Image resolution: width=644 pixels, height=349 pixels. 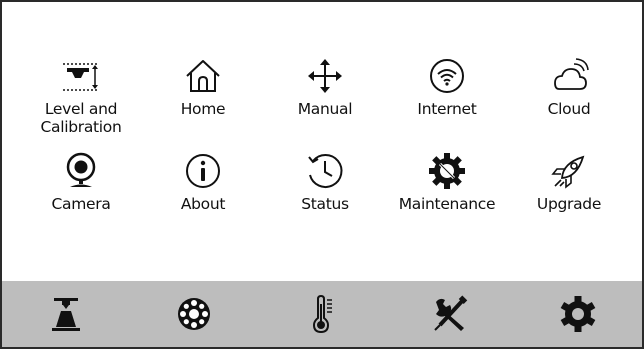 I want to click on bottom-nav-temperature, so click(x=322, y=314).